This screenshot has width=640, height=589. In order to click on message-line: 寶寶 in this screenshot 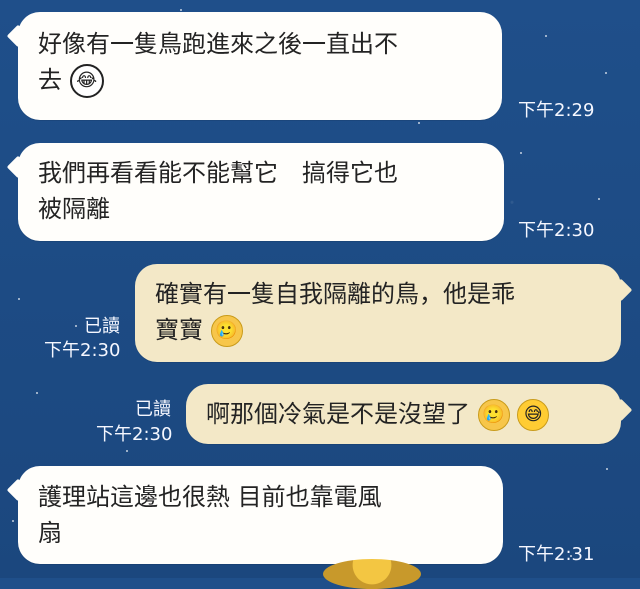, I will do `click(179, 330)`.